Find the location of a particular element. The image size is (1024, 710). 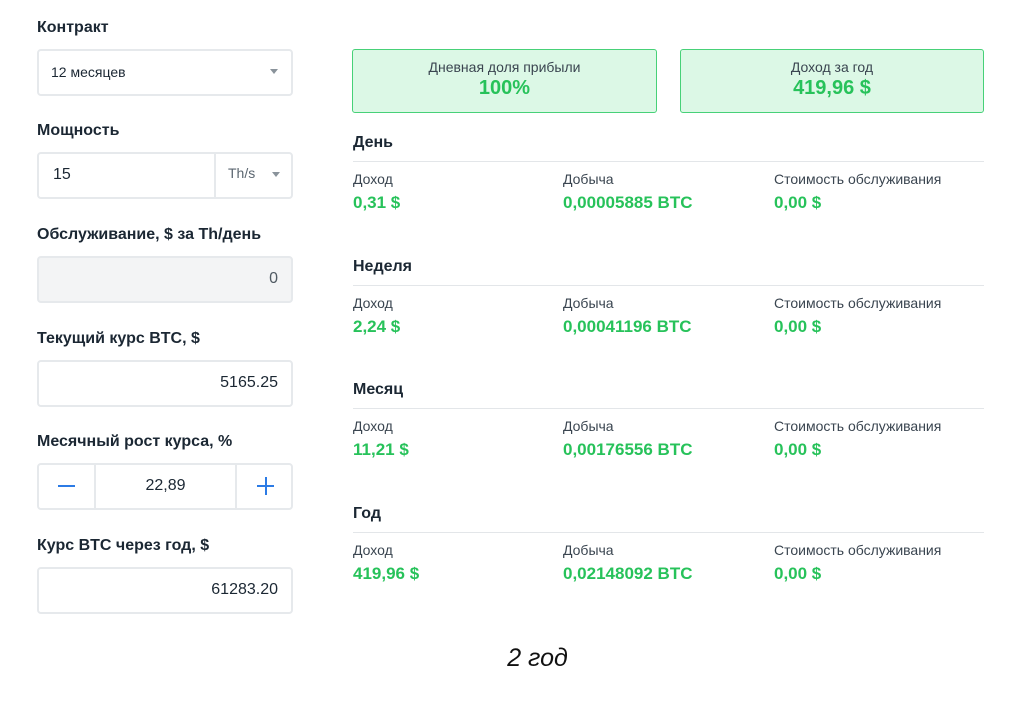

section-title: День is located at coordinates (373, 142).